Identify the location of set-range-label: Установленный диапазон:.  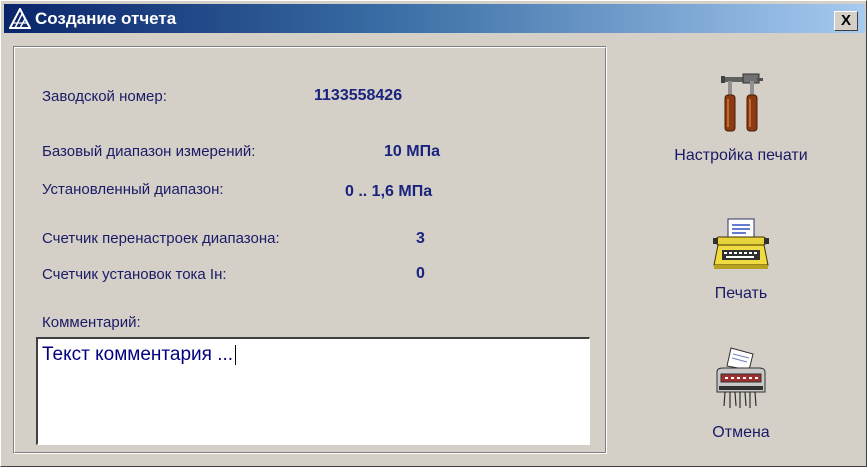
(133, 189).